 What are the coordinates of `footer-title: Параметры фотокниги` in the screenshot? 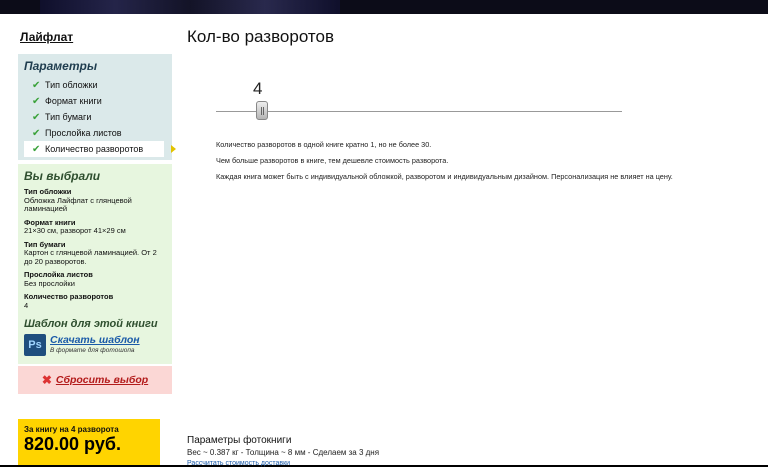 It's located at (239, 440).